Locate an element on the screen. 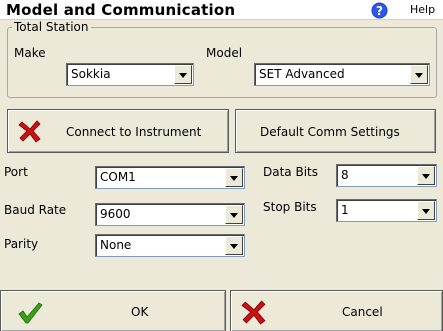 This screenshot has height=331, width=443. default-comm-settings-button: Default Comm Settings is located at coordinates (335, 131).